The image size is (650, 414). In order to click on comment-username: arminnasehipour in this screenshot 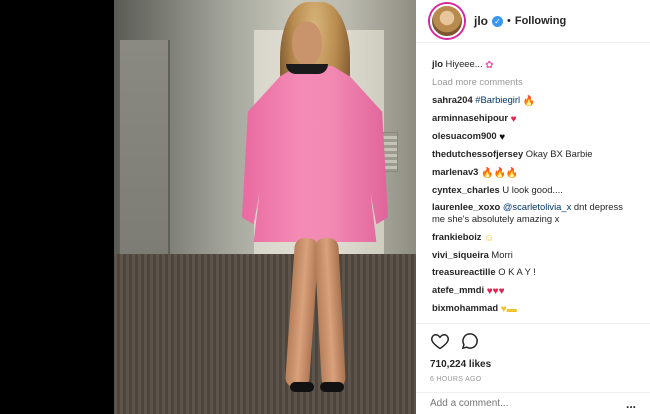, I will do `click(470, 117)`.